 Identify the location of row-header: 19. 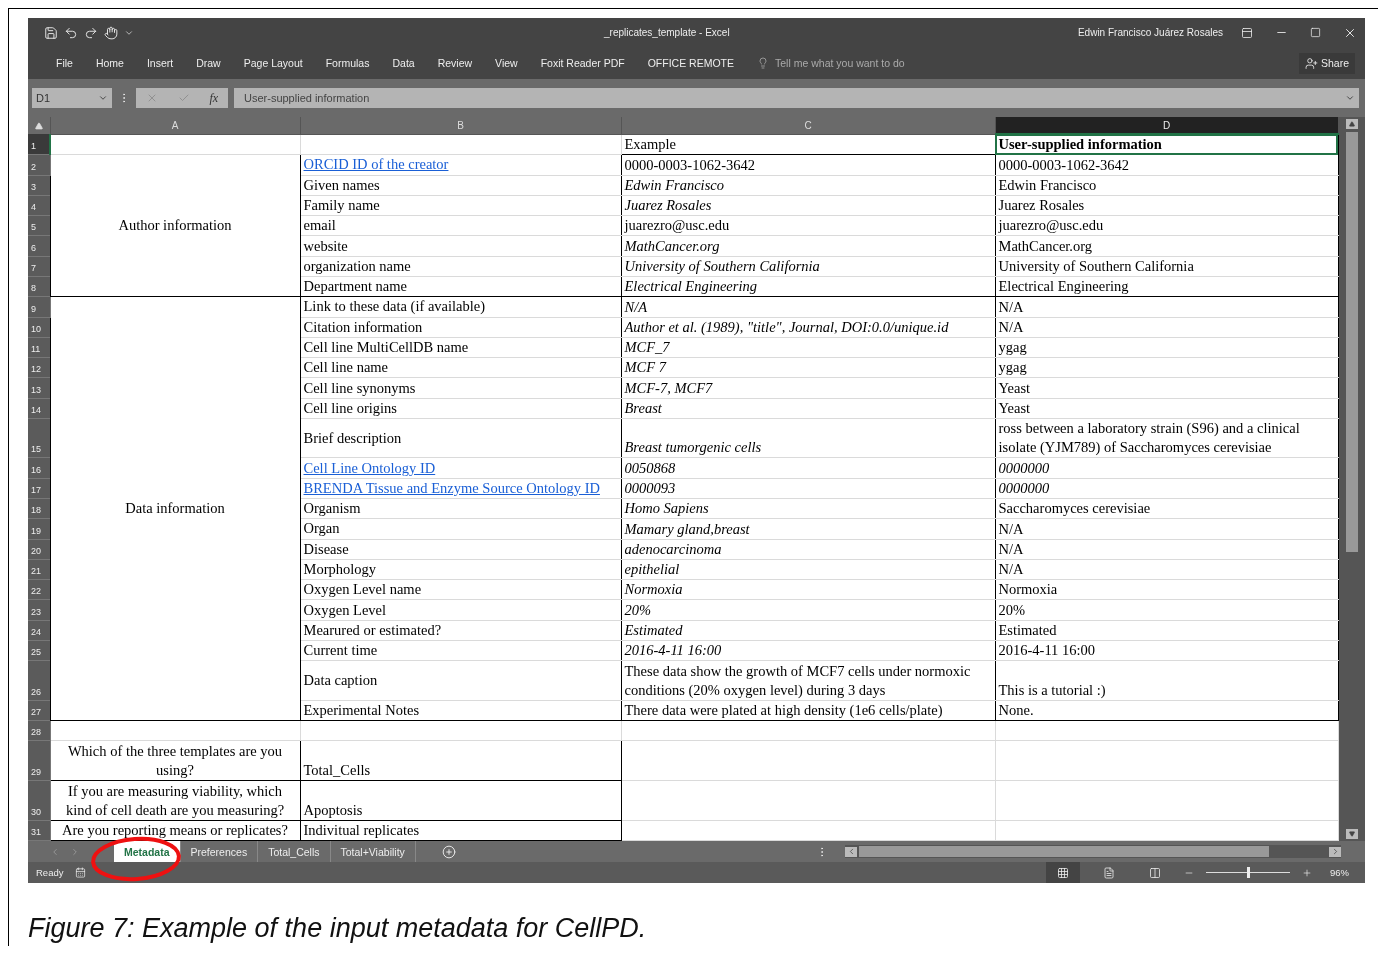
(39, 529).